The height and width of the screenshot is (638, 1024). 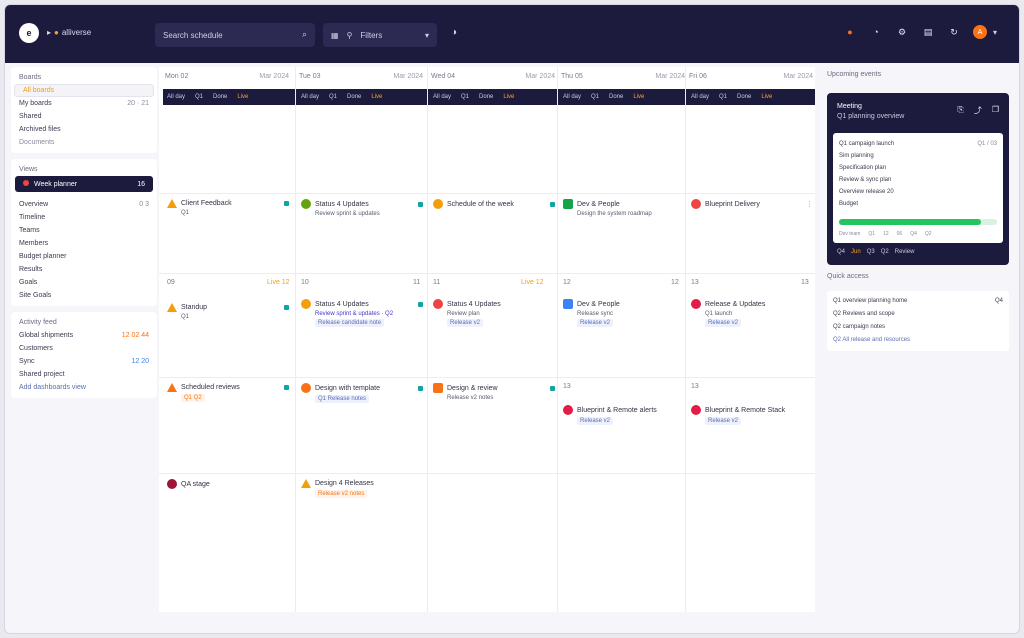 I want to click on event-tag: Q1 Q2, so click(x=193, y=398).